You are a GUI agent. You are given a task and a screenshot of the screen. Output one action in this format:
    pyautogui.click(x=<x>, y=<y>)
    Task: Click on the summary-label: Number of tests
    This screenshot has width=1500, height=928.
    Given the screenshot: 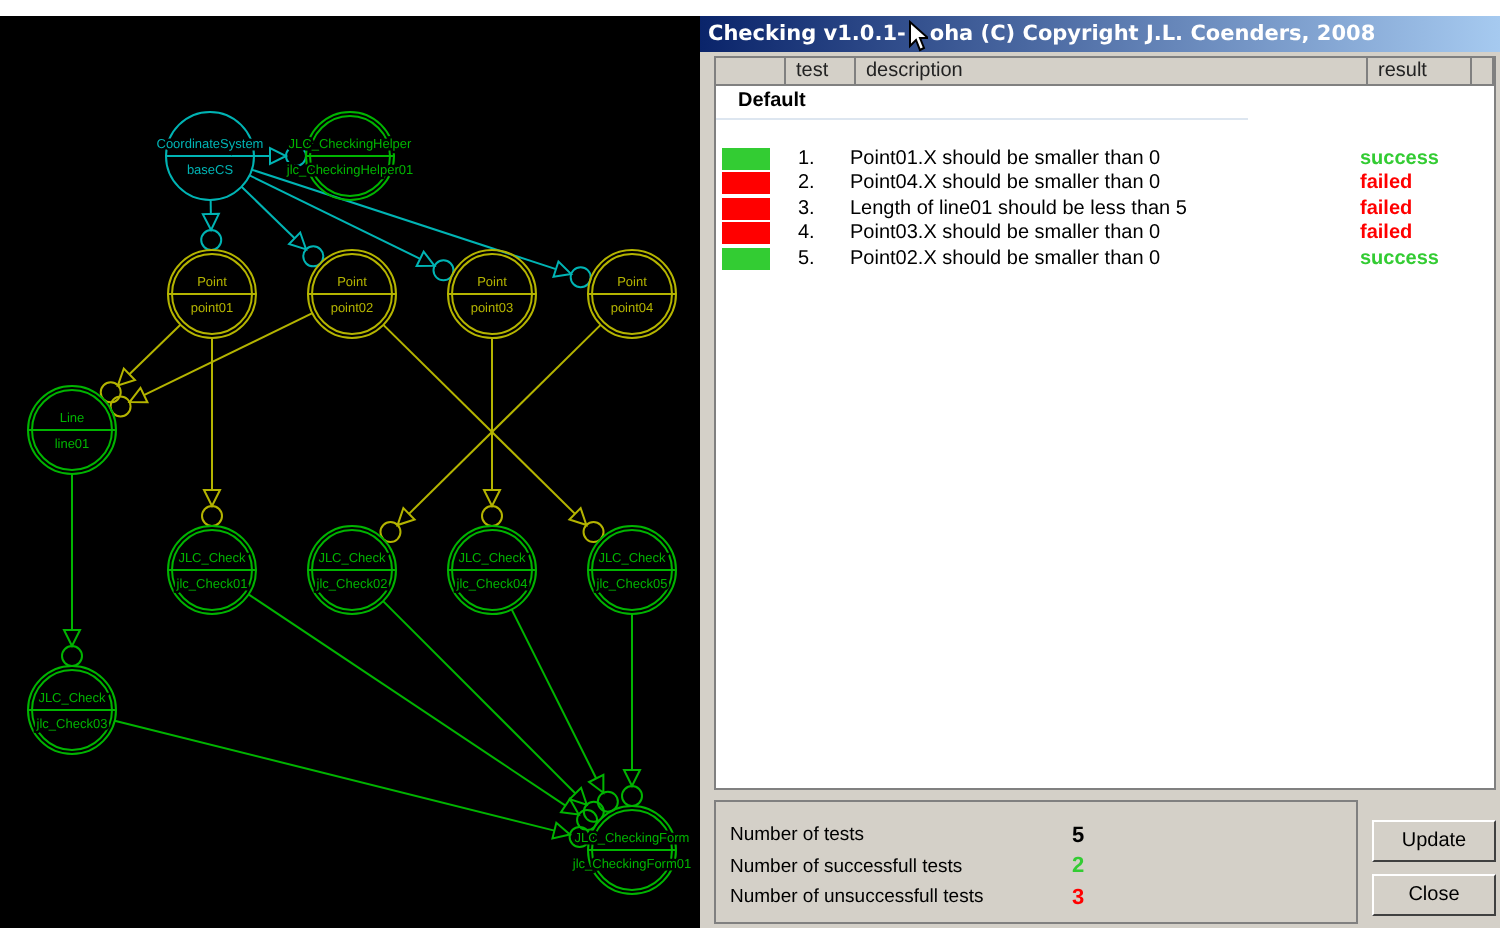 What is the action you would take?
    pyautogui.click(x=798, y=835)
    